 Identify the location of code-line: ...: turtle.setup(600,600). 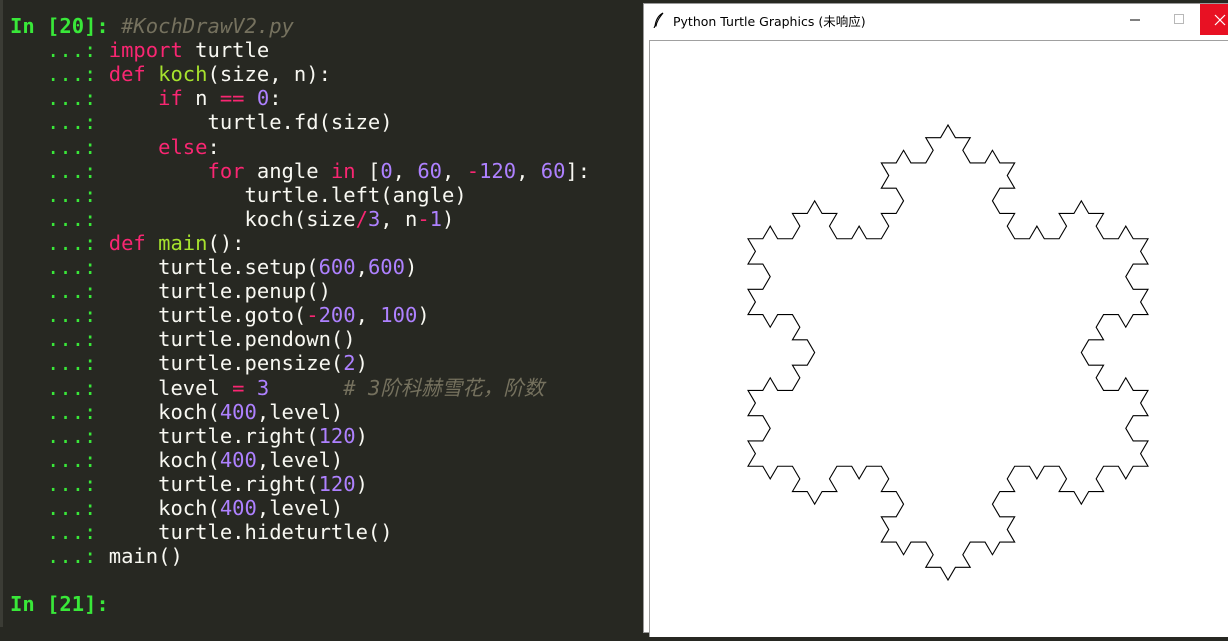
(213, 267).